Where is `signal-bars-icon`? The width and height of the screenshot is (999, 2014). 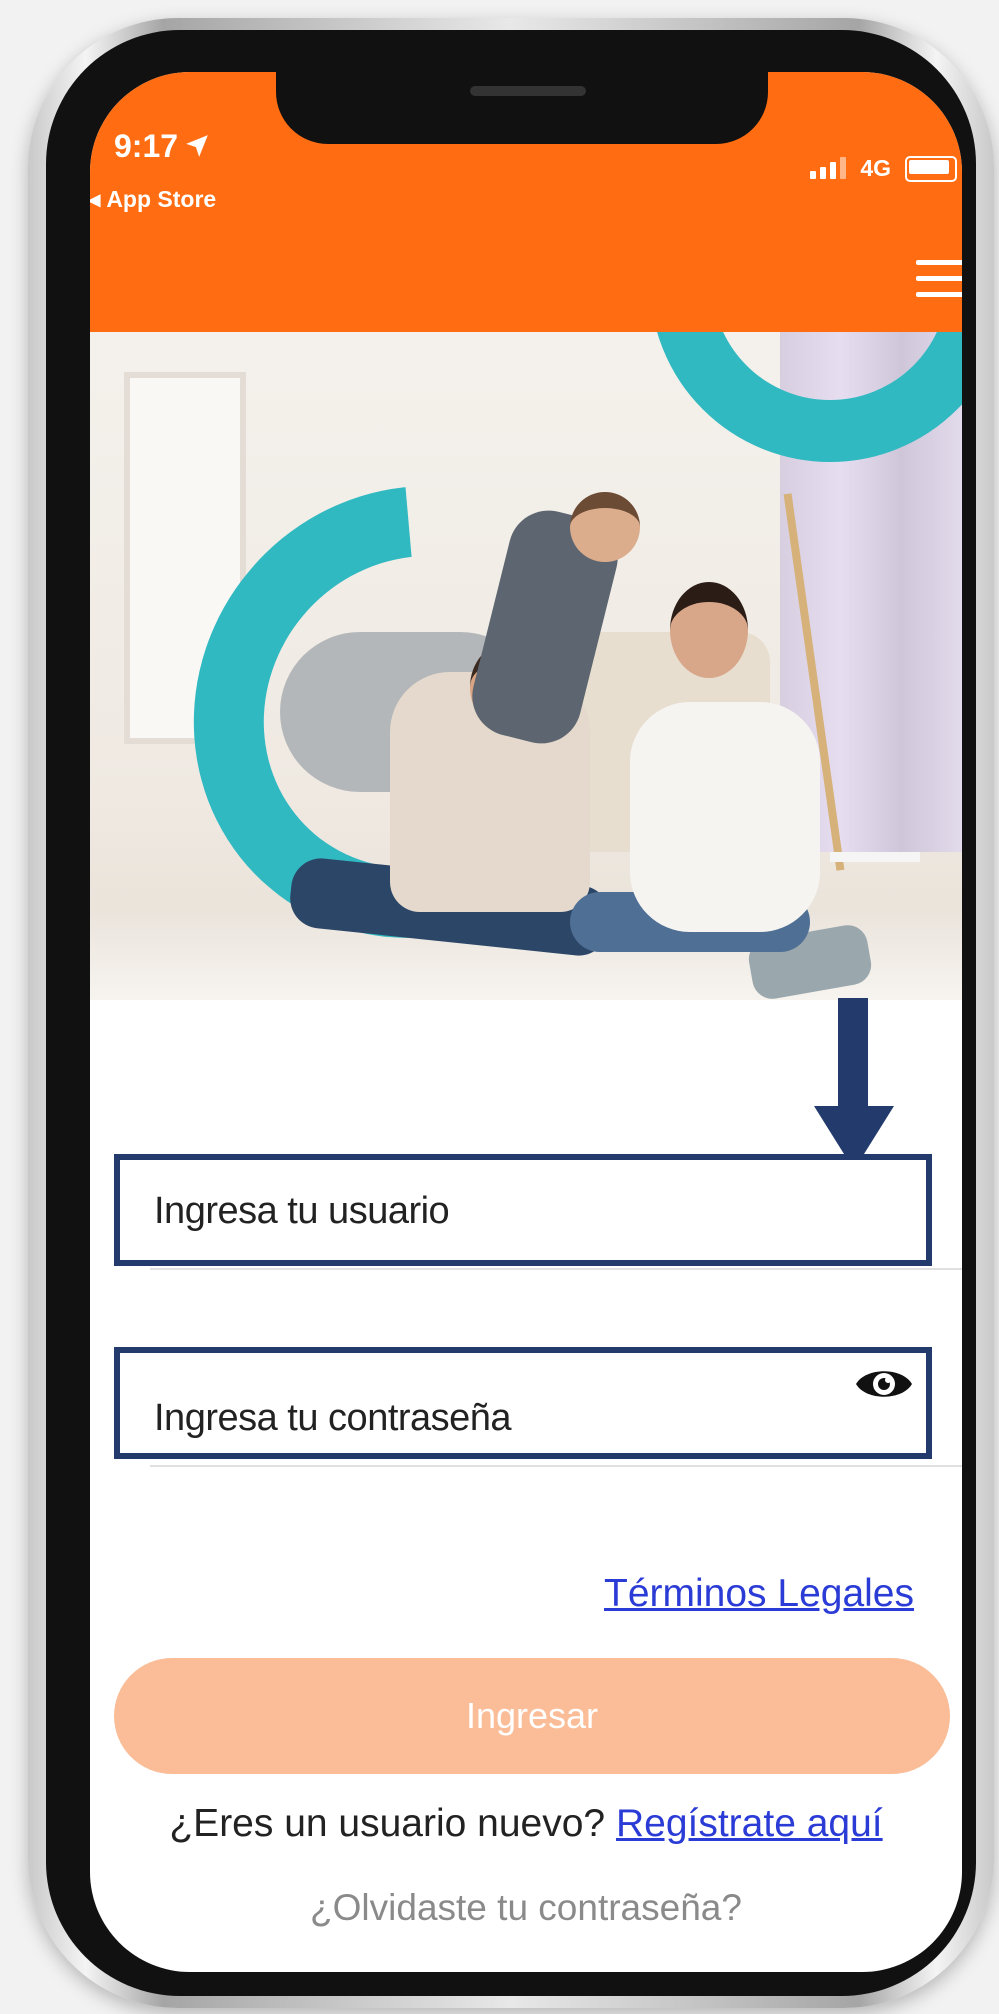
signal-bars-icon is located at coordinates (829, 168).